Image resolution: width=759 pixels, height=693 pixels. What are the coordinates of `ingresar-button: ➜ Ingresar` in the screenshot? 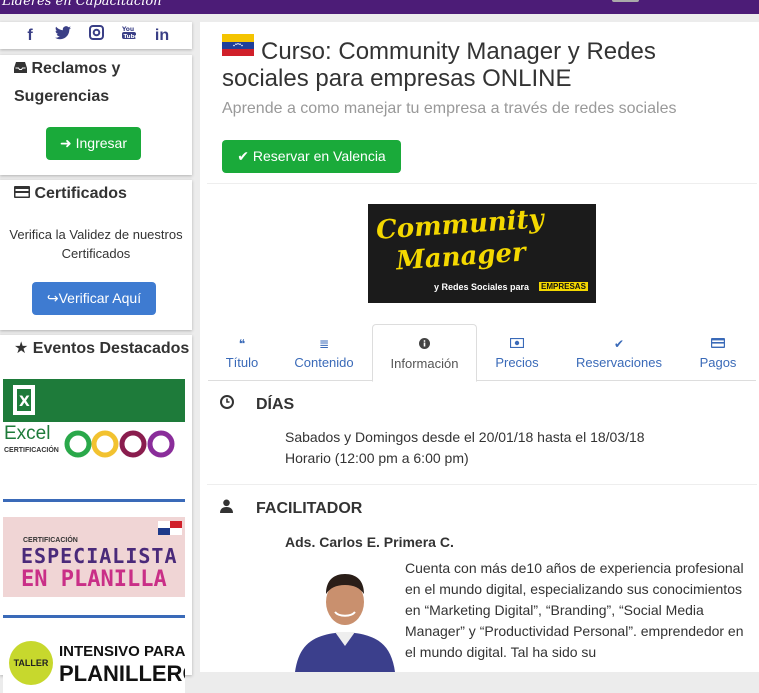 It's located at (93, 143).